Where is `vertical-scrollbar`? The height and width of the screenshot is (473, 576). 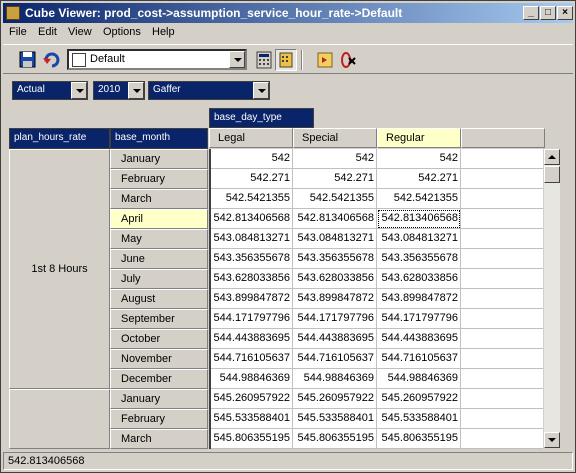
vertical-scrollbar is located at coordinates (552, 298).